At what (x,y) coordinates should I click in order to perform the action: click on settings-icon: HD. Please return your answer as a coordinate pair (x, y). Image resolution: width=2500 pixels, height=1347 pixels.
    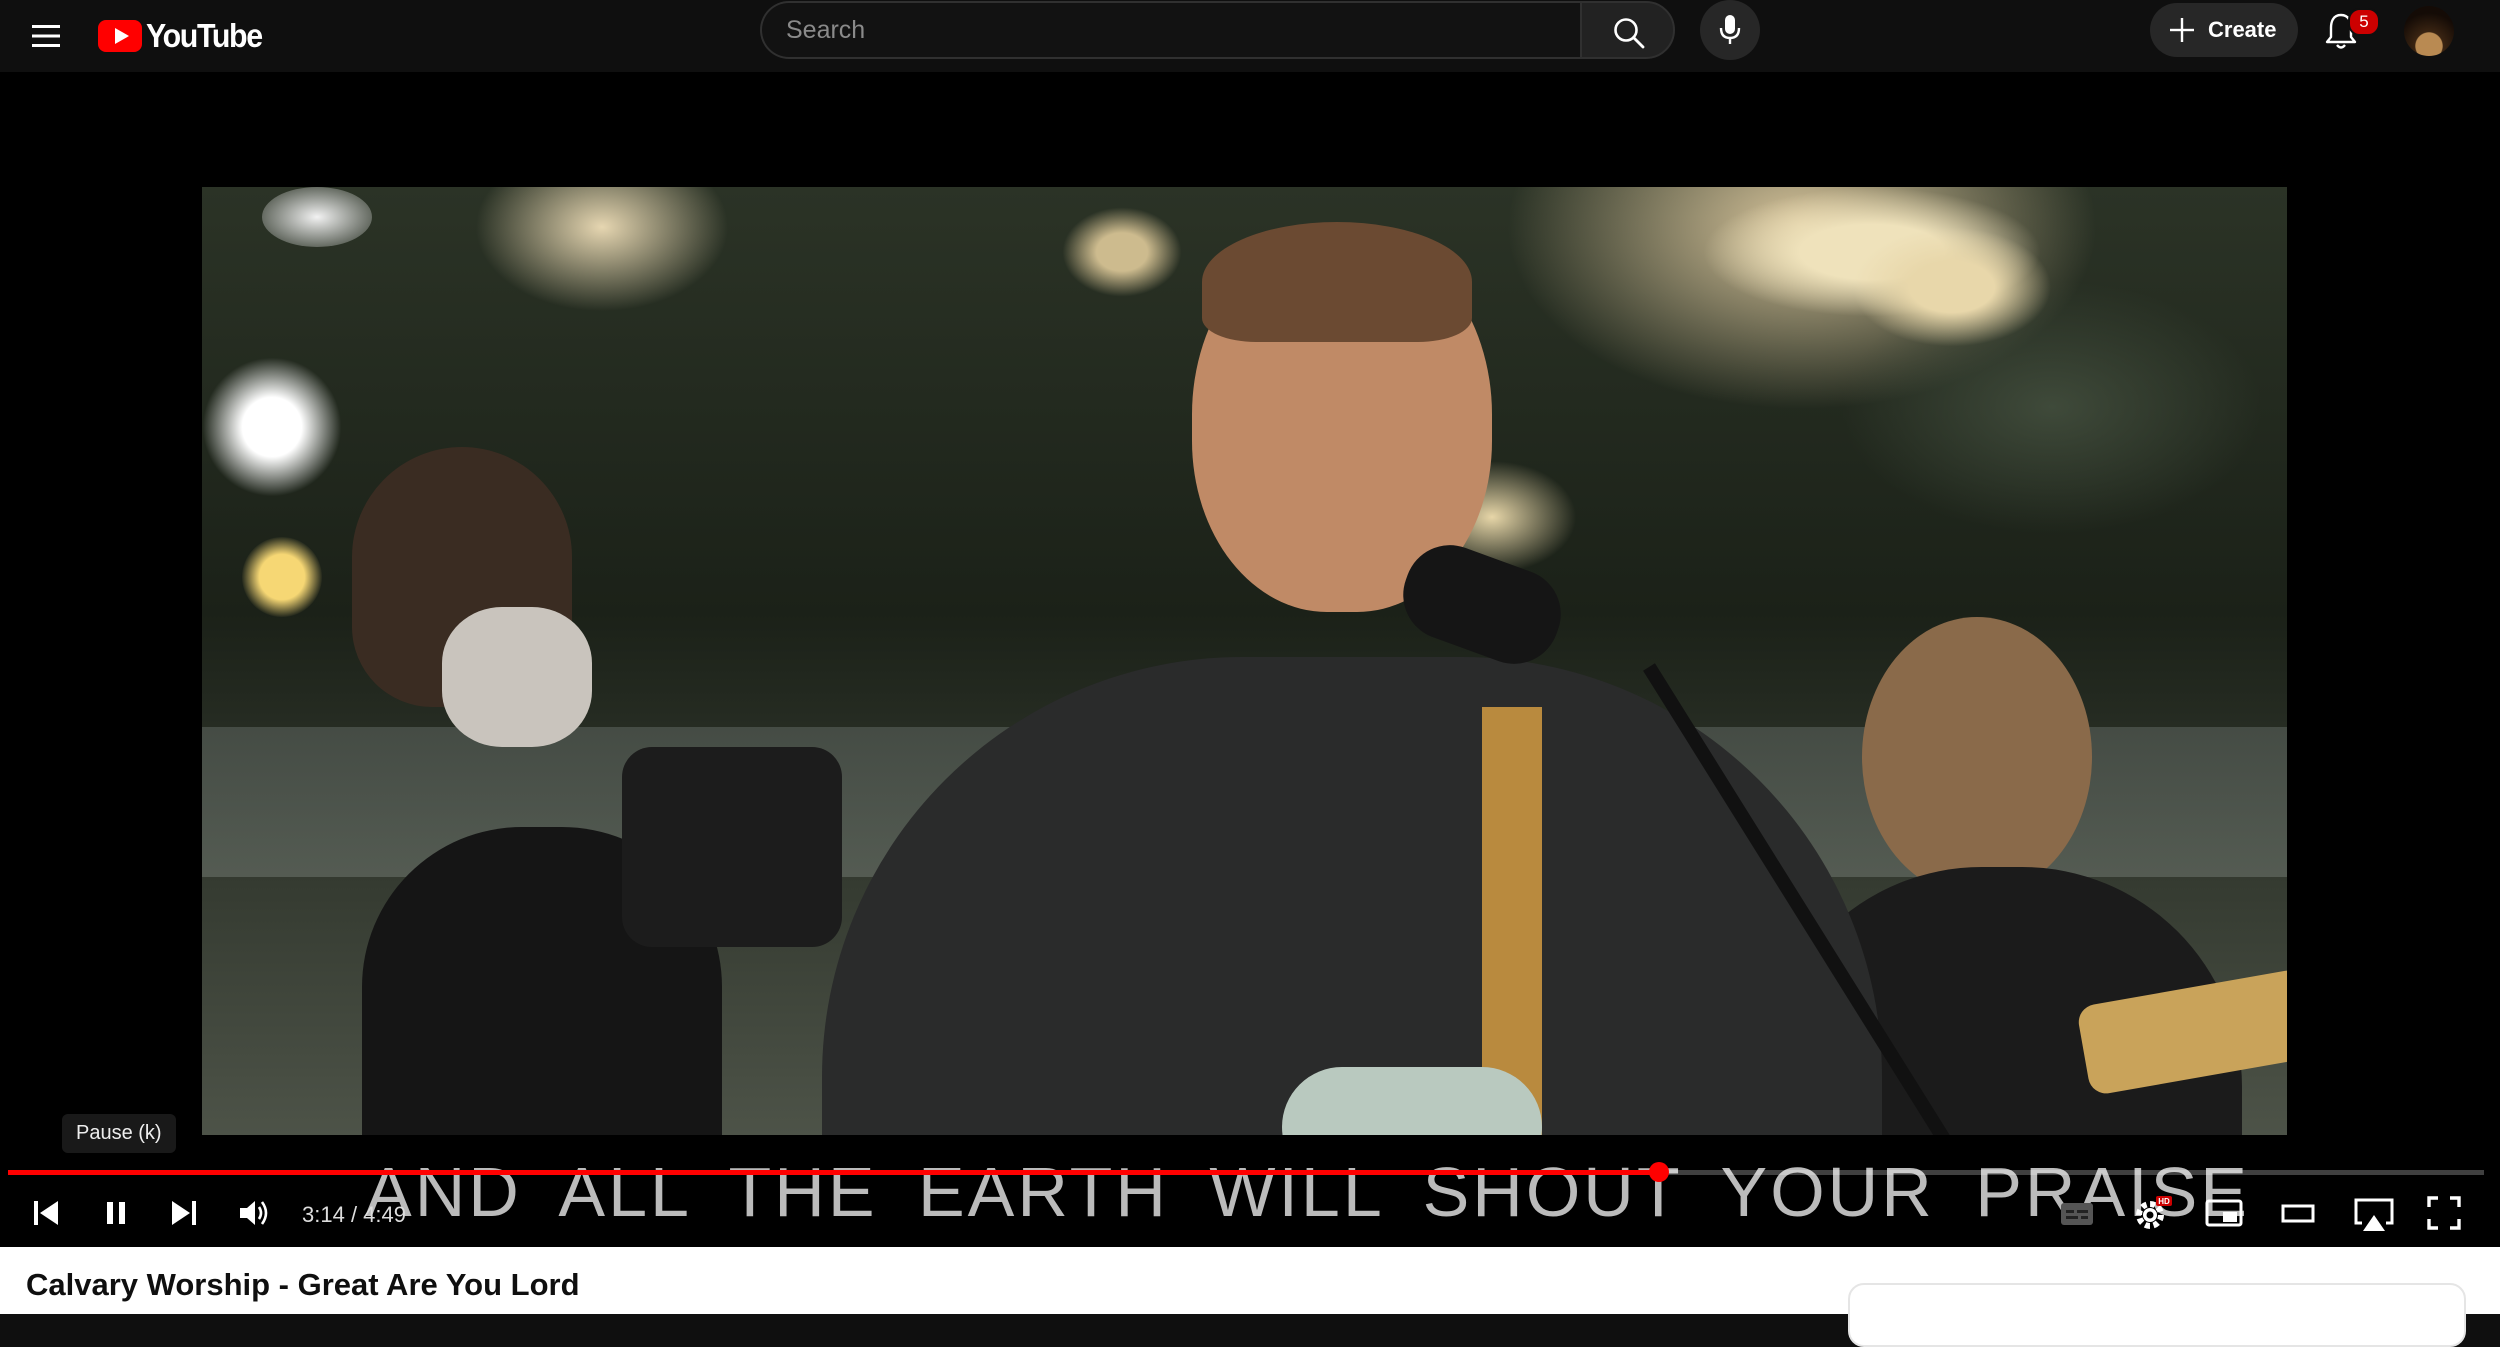
    Looking at the image, I should click on (2154, 1212).